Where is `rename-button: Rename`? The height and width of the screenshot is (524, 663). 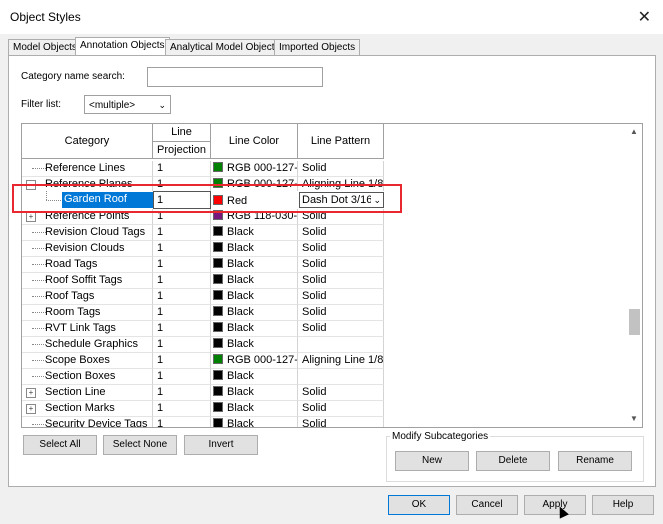
rename-button: Rename is located at coordinates (595, 461).